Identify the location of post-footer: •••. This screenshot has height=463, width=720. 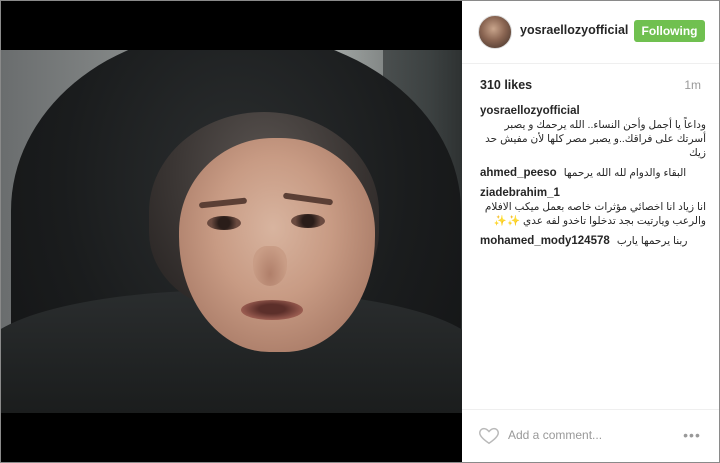
(590, 435).